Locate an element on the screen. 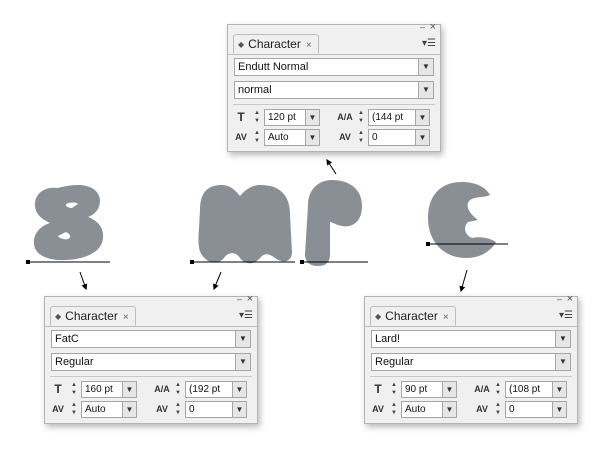  leading-value: (108 pt is located at coordinates (525, 389).